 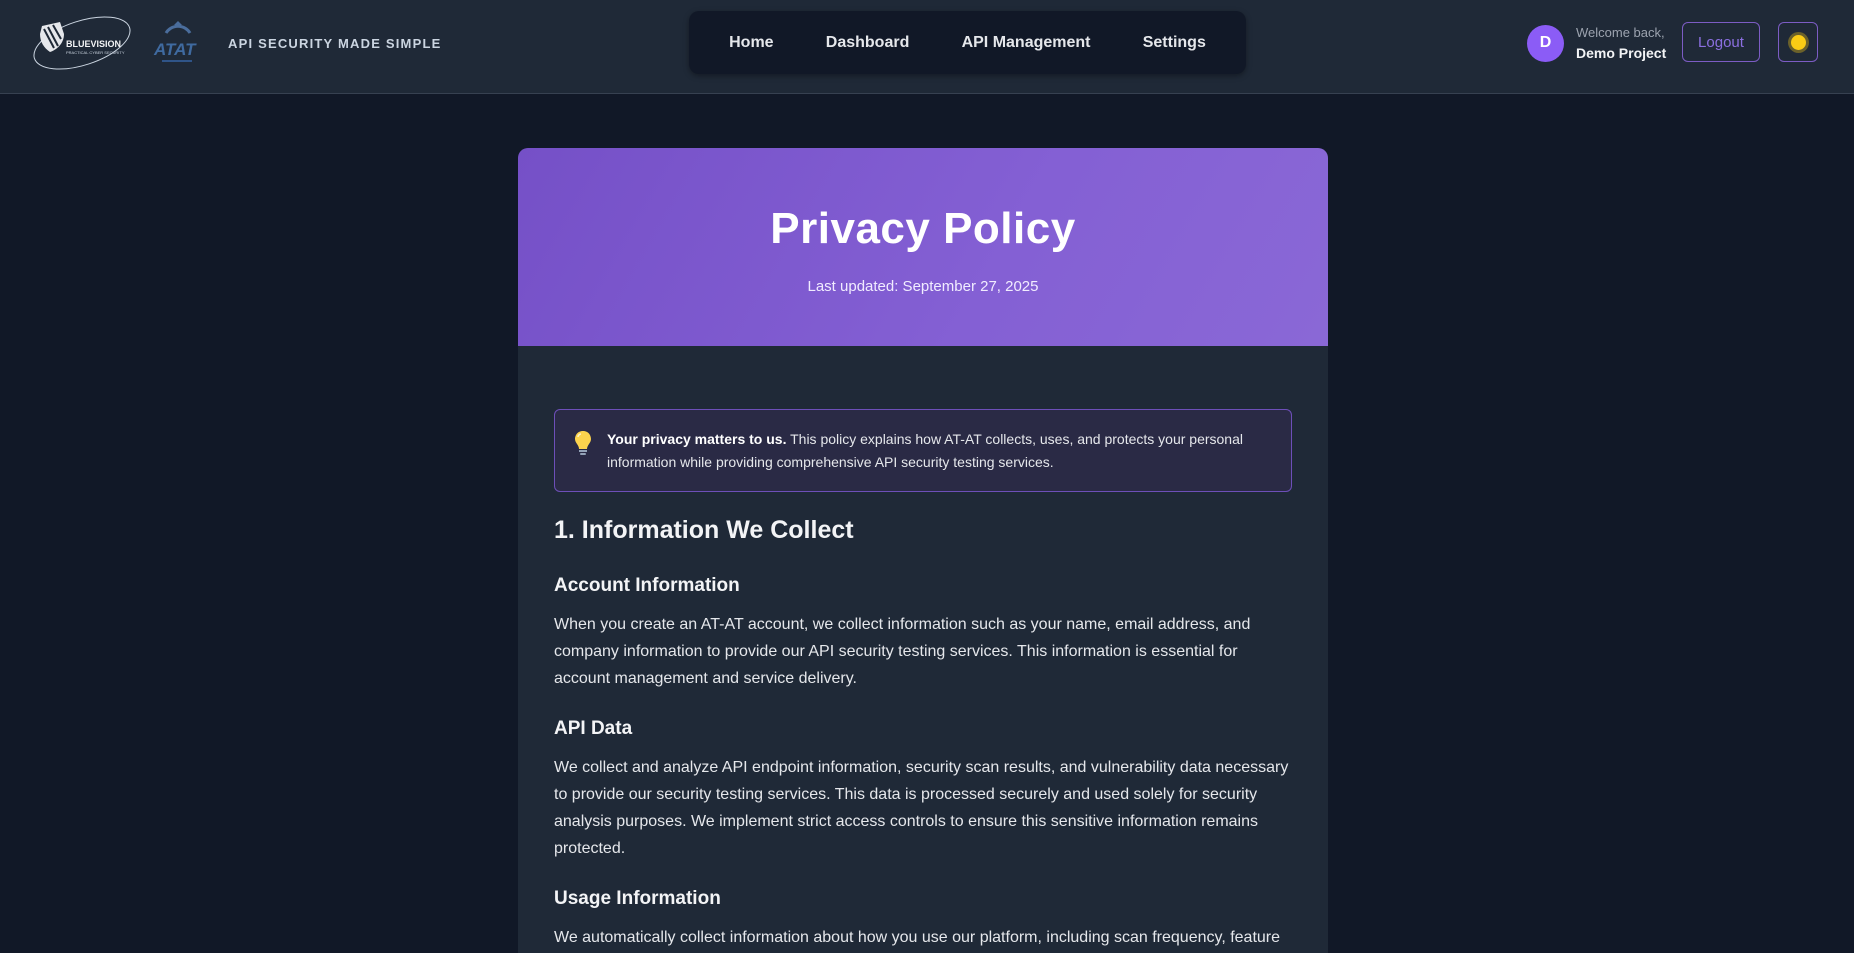 I want to click on sun-icon, so click(x=1798, y=42).